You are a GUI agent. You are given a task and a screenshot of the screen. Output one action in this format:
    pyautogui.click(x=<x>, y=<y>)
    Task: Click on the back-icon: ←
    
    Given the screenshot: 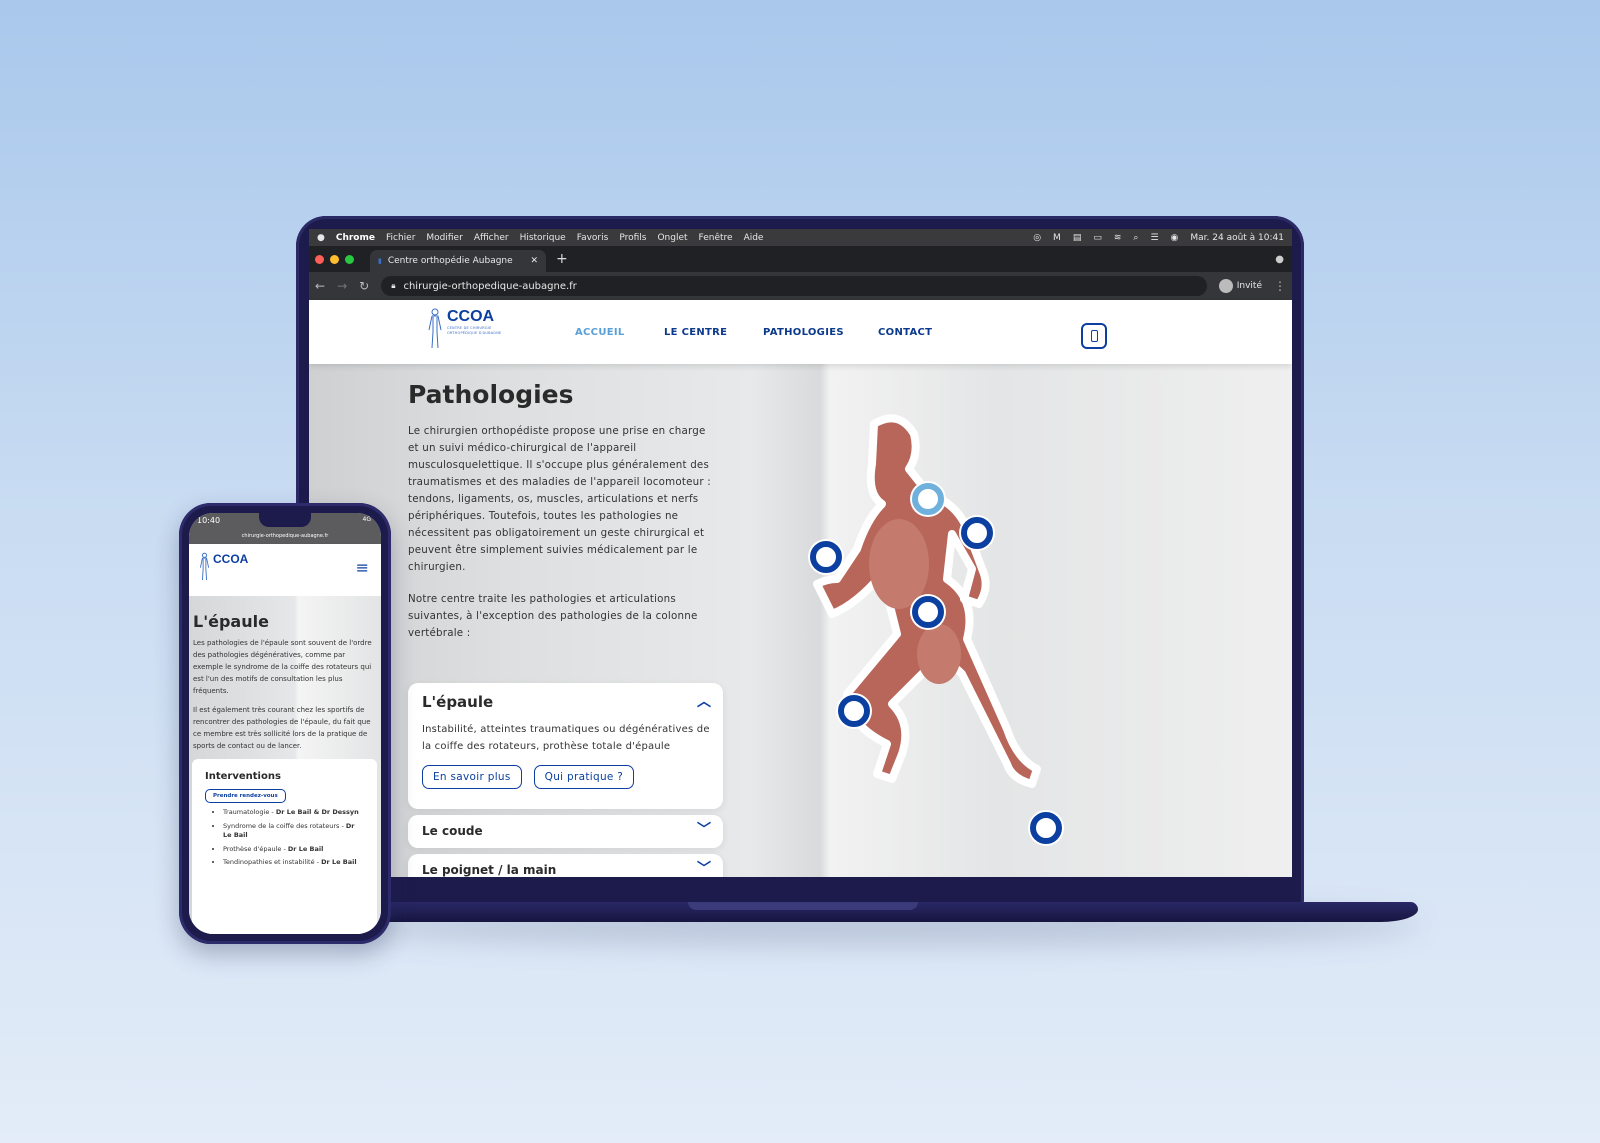 What is the action you would take?
    pyautogui.click(x=320, y=286)
    